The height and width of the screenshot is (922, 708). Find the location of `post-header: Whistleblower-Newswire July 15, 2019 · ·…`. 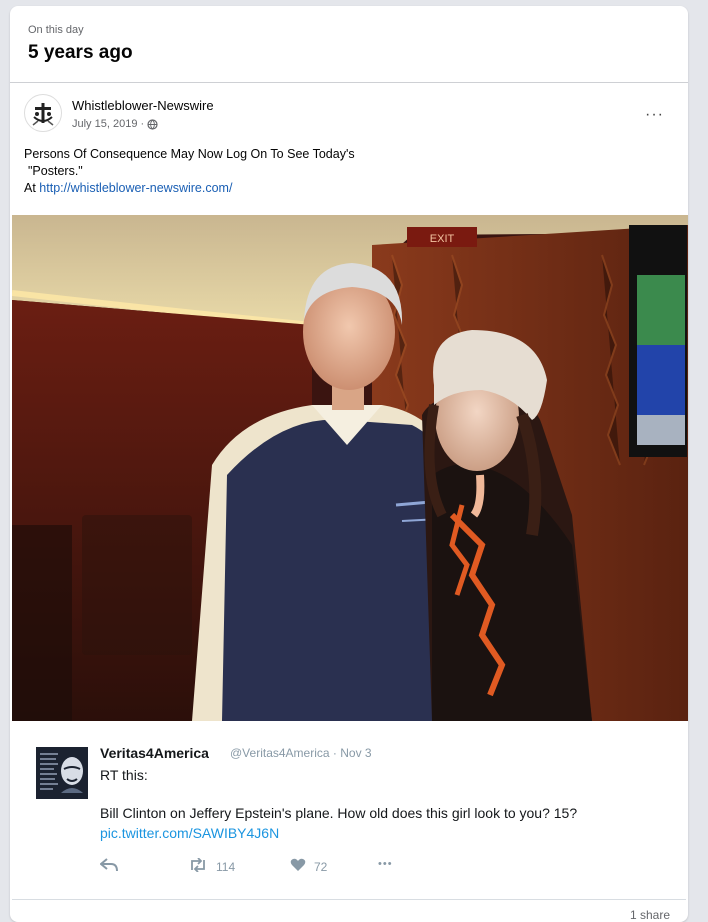

post-header: Whistleblower-Newswire July 15, 2019 · ·… is located at coordinates (349, 114).